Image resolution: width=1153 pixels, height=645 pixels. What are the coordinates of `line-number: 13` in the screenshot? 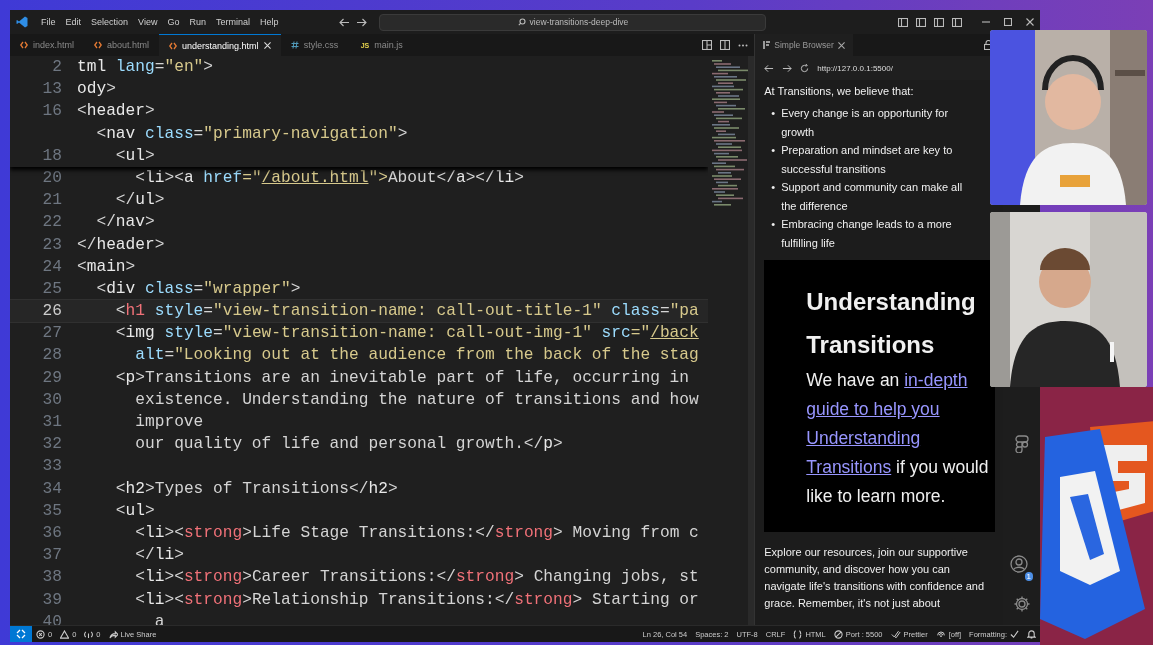 It's located at (52, 90).